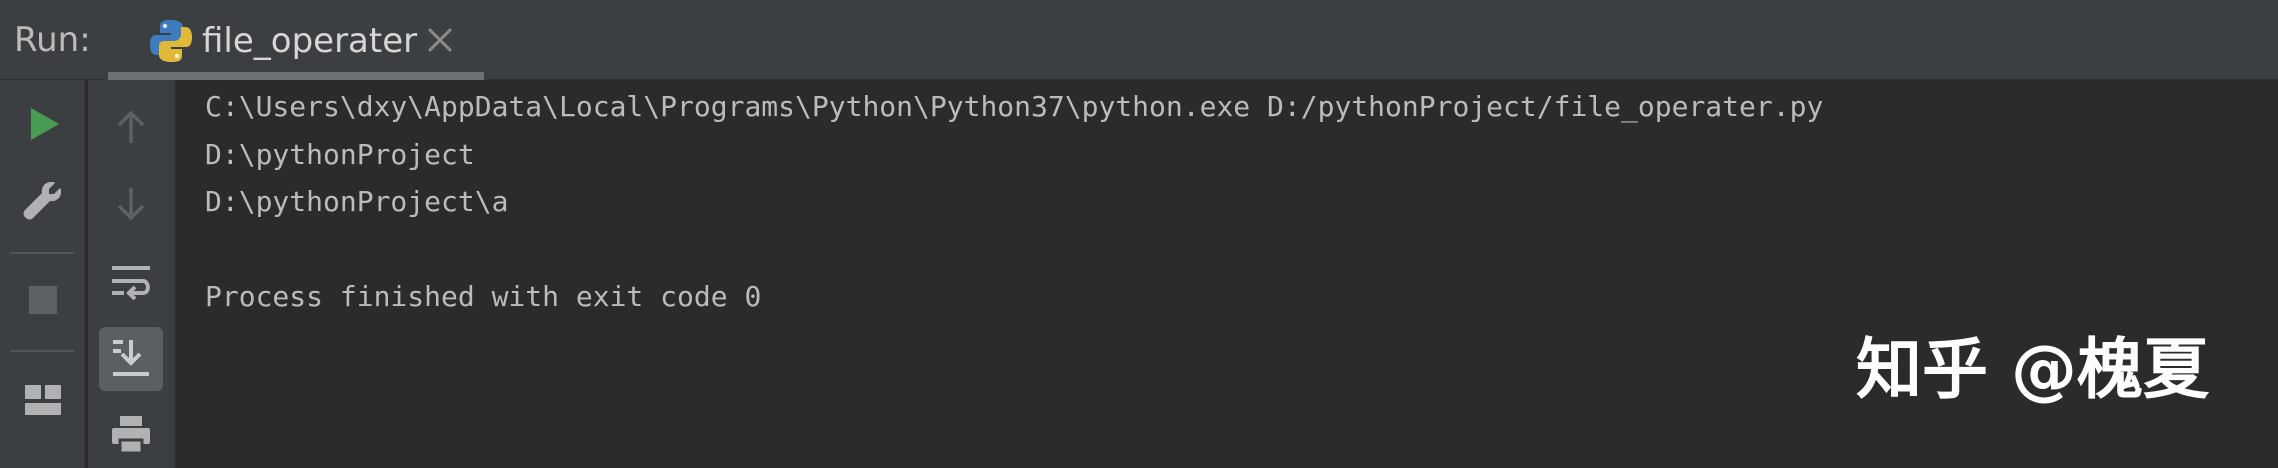  I want to click on stop-icon, so click(43, 300).